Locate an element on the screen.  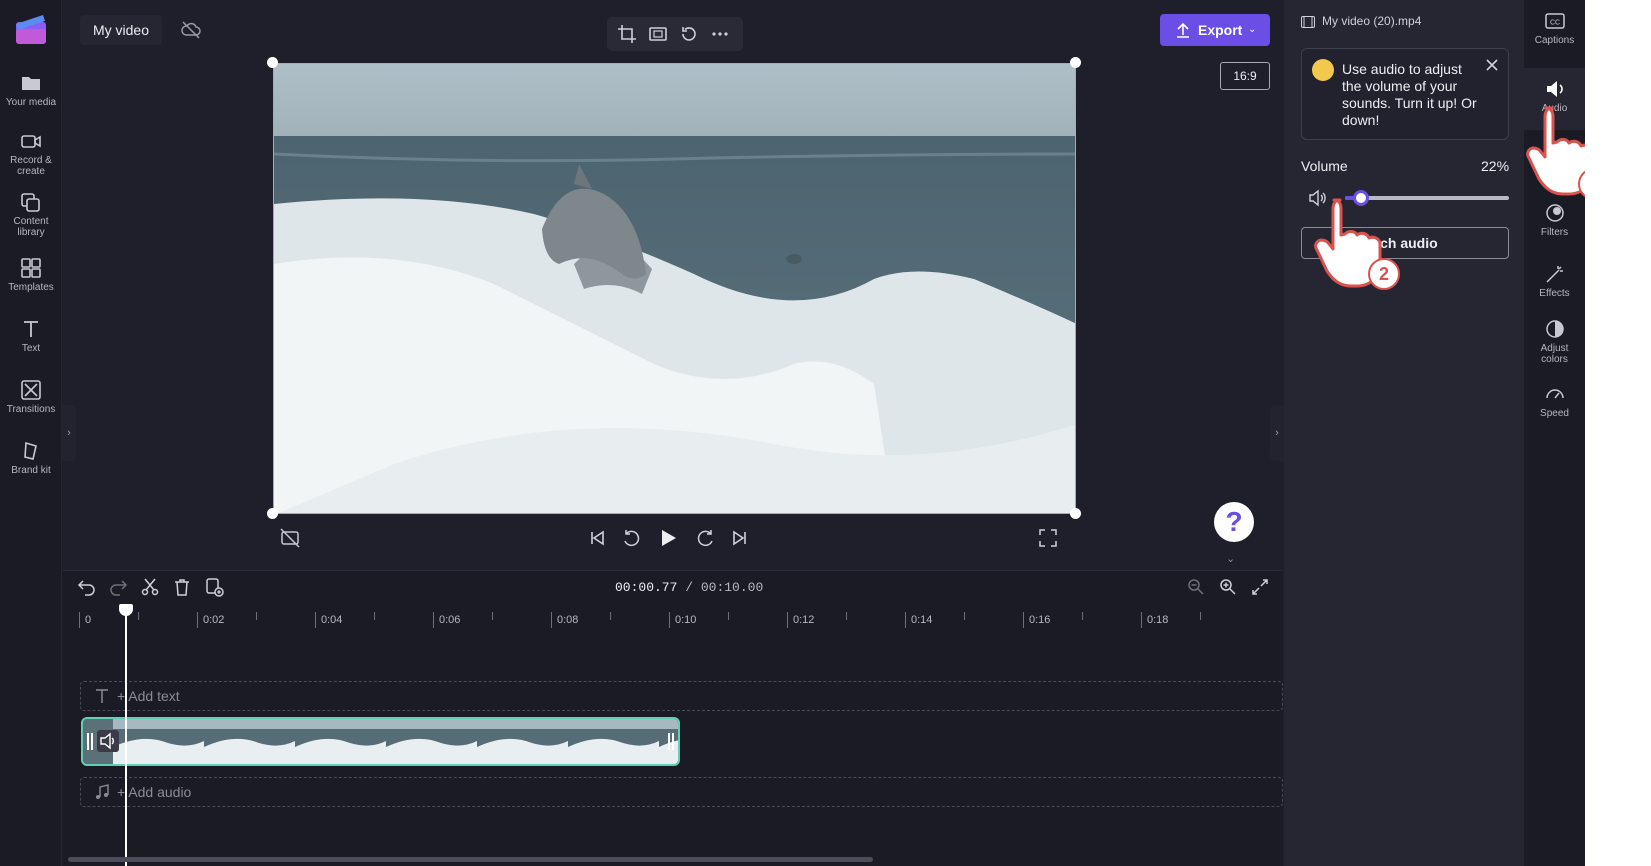
skip-forward-icon is located at coordinates (740, 538).